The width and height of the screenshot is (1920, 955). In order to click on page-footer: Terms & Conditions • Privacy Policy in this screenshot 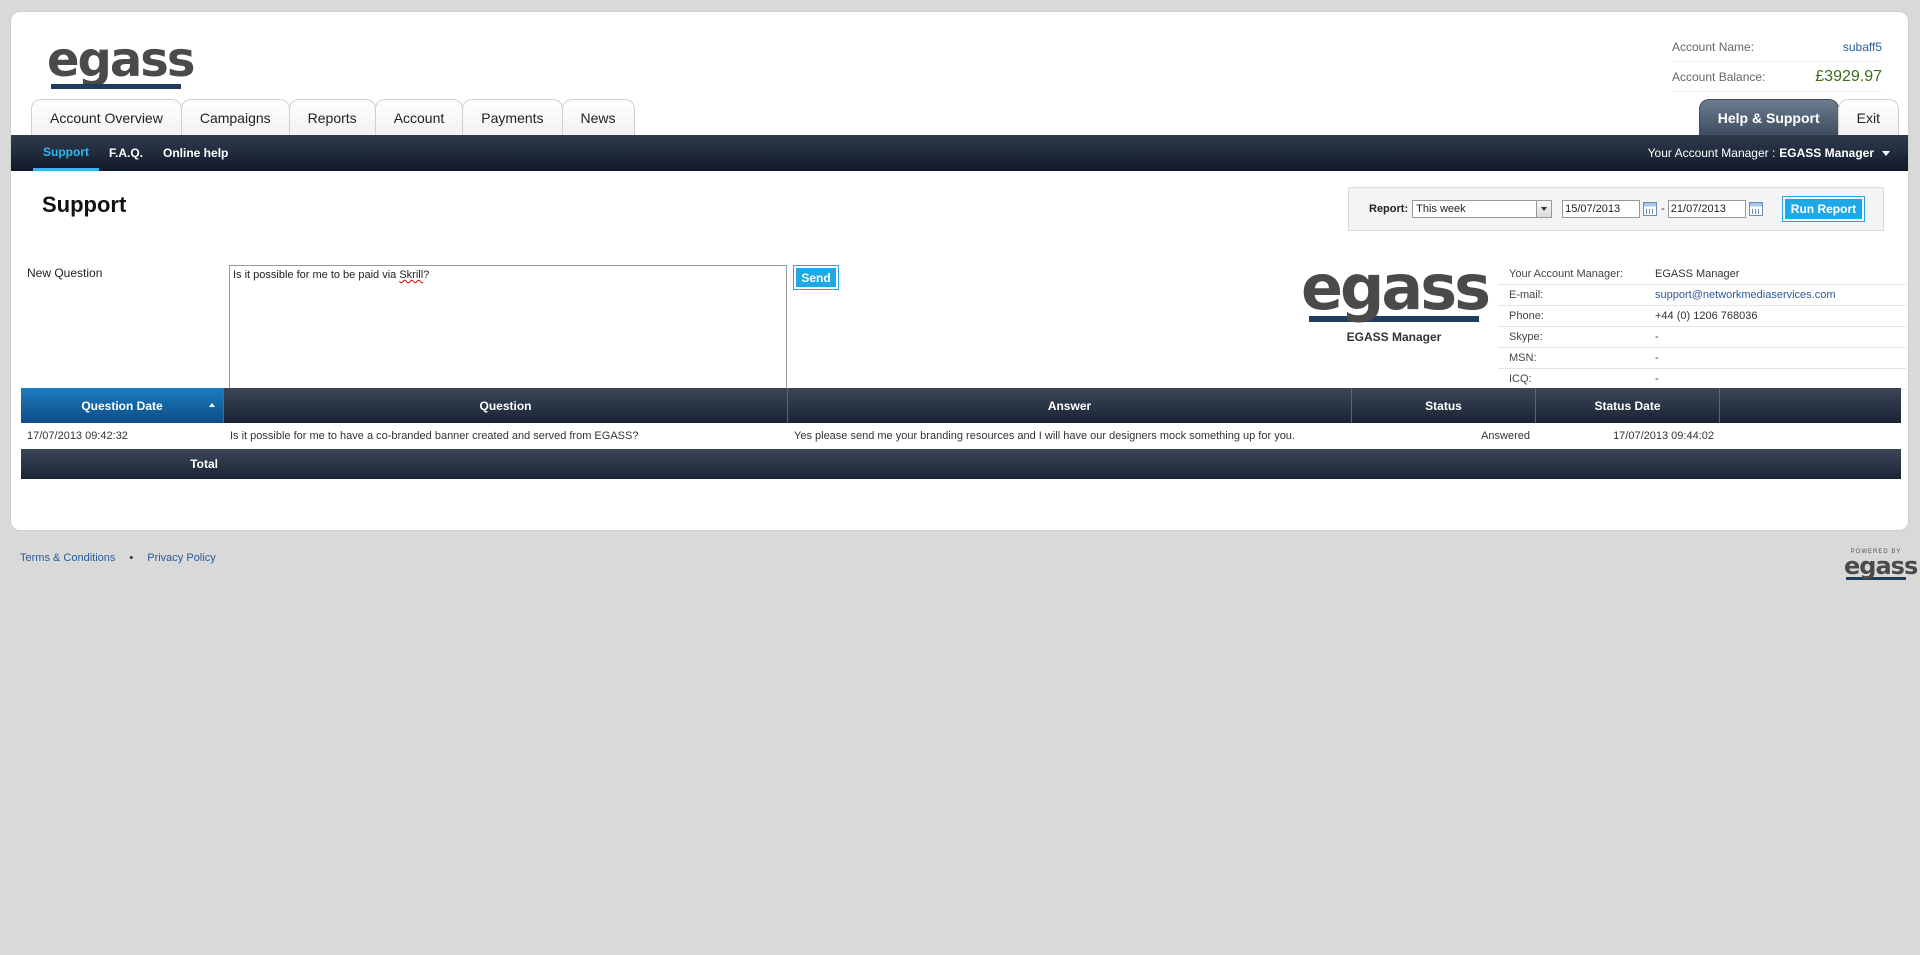, I will do `click(118, 558)`.